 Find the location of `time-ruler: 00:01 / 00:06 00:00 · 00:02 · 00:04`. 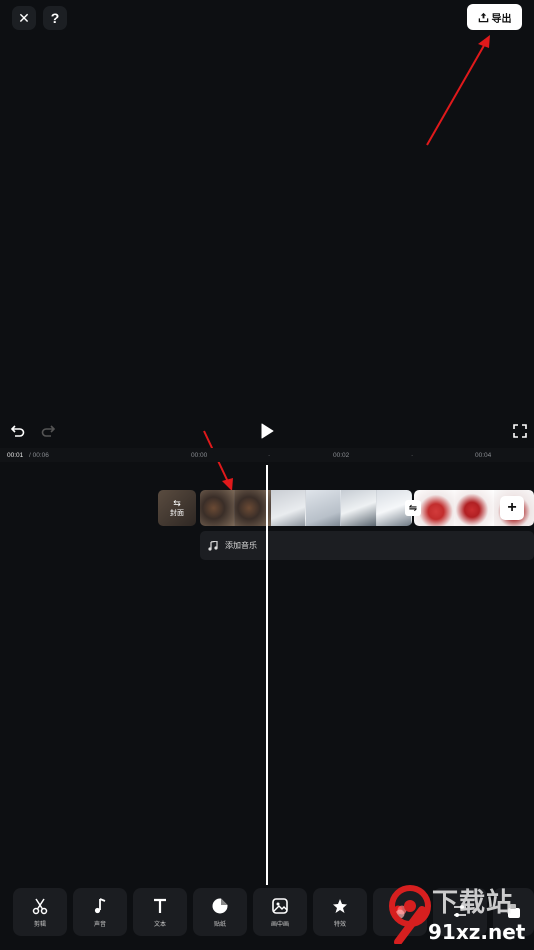

time-ruler: 00:01 / 00:06 00:00 · 00:02 · 00:04 is located at coordinates (267, 455).